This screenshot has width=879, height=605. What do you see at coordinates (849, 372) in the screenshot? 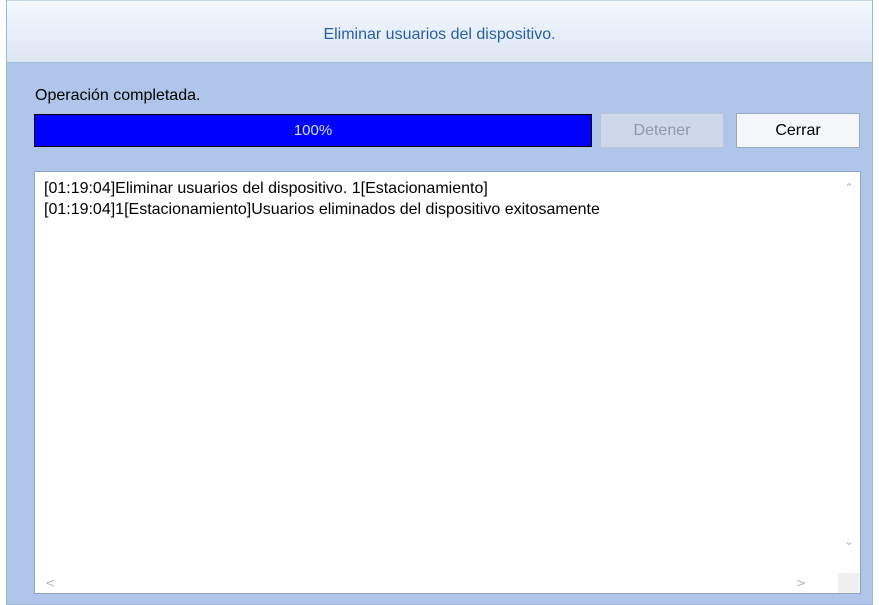
I see `vertical-scrollbar: ⌃ ⌄` at bounding box center [849, 372].